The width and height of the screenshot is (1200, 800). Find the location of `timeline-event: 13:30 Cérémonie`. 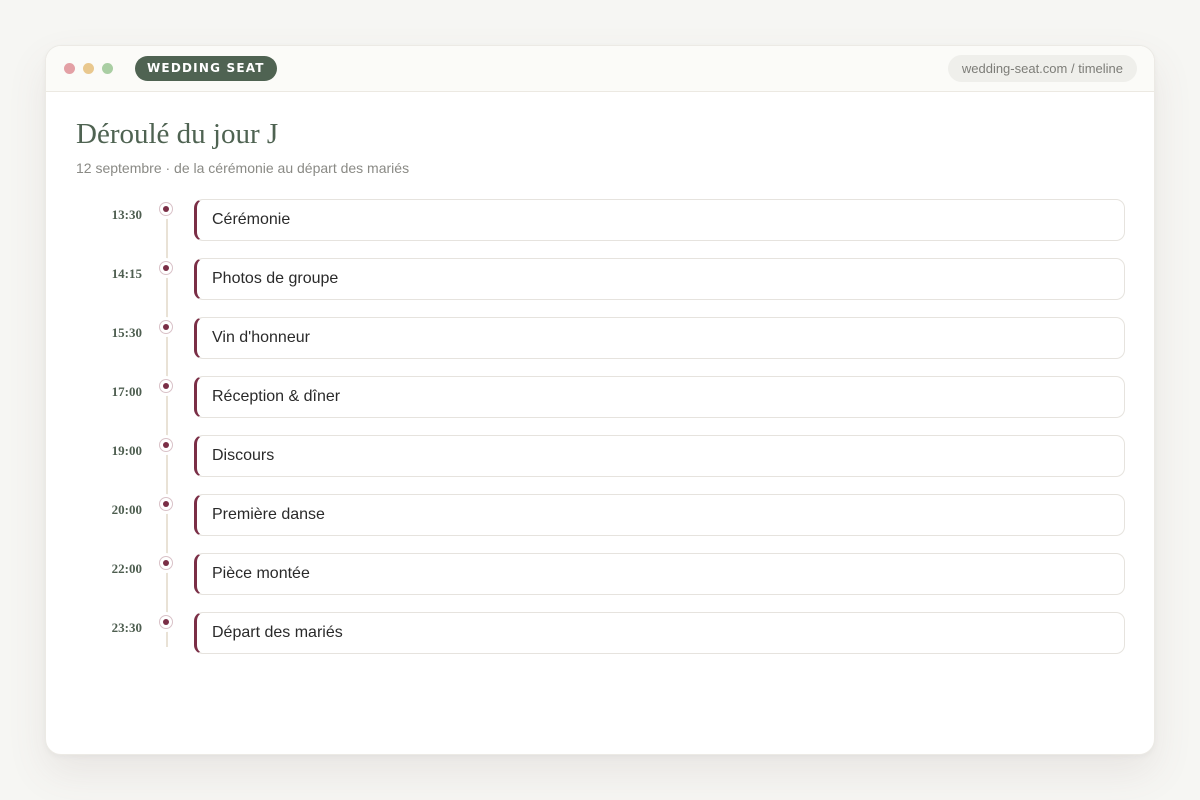

timeline-event: 13:30 Cérémonie is located at coordinates (600, 221).